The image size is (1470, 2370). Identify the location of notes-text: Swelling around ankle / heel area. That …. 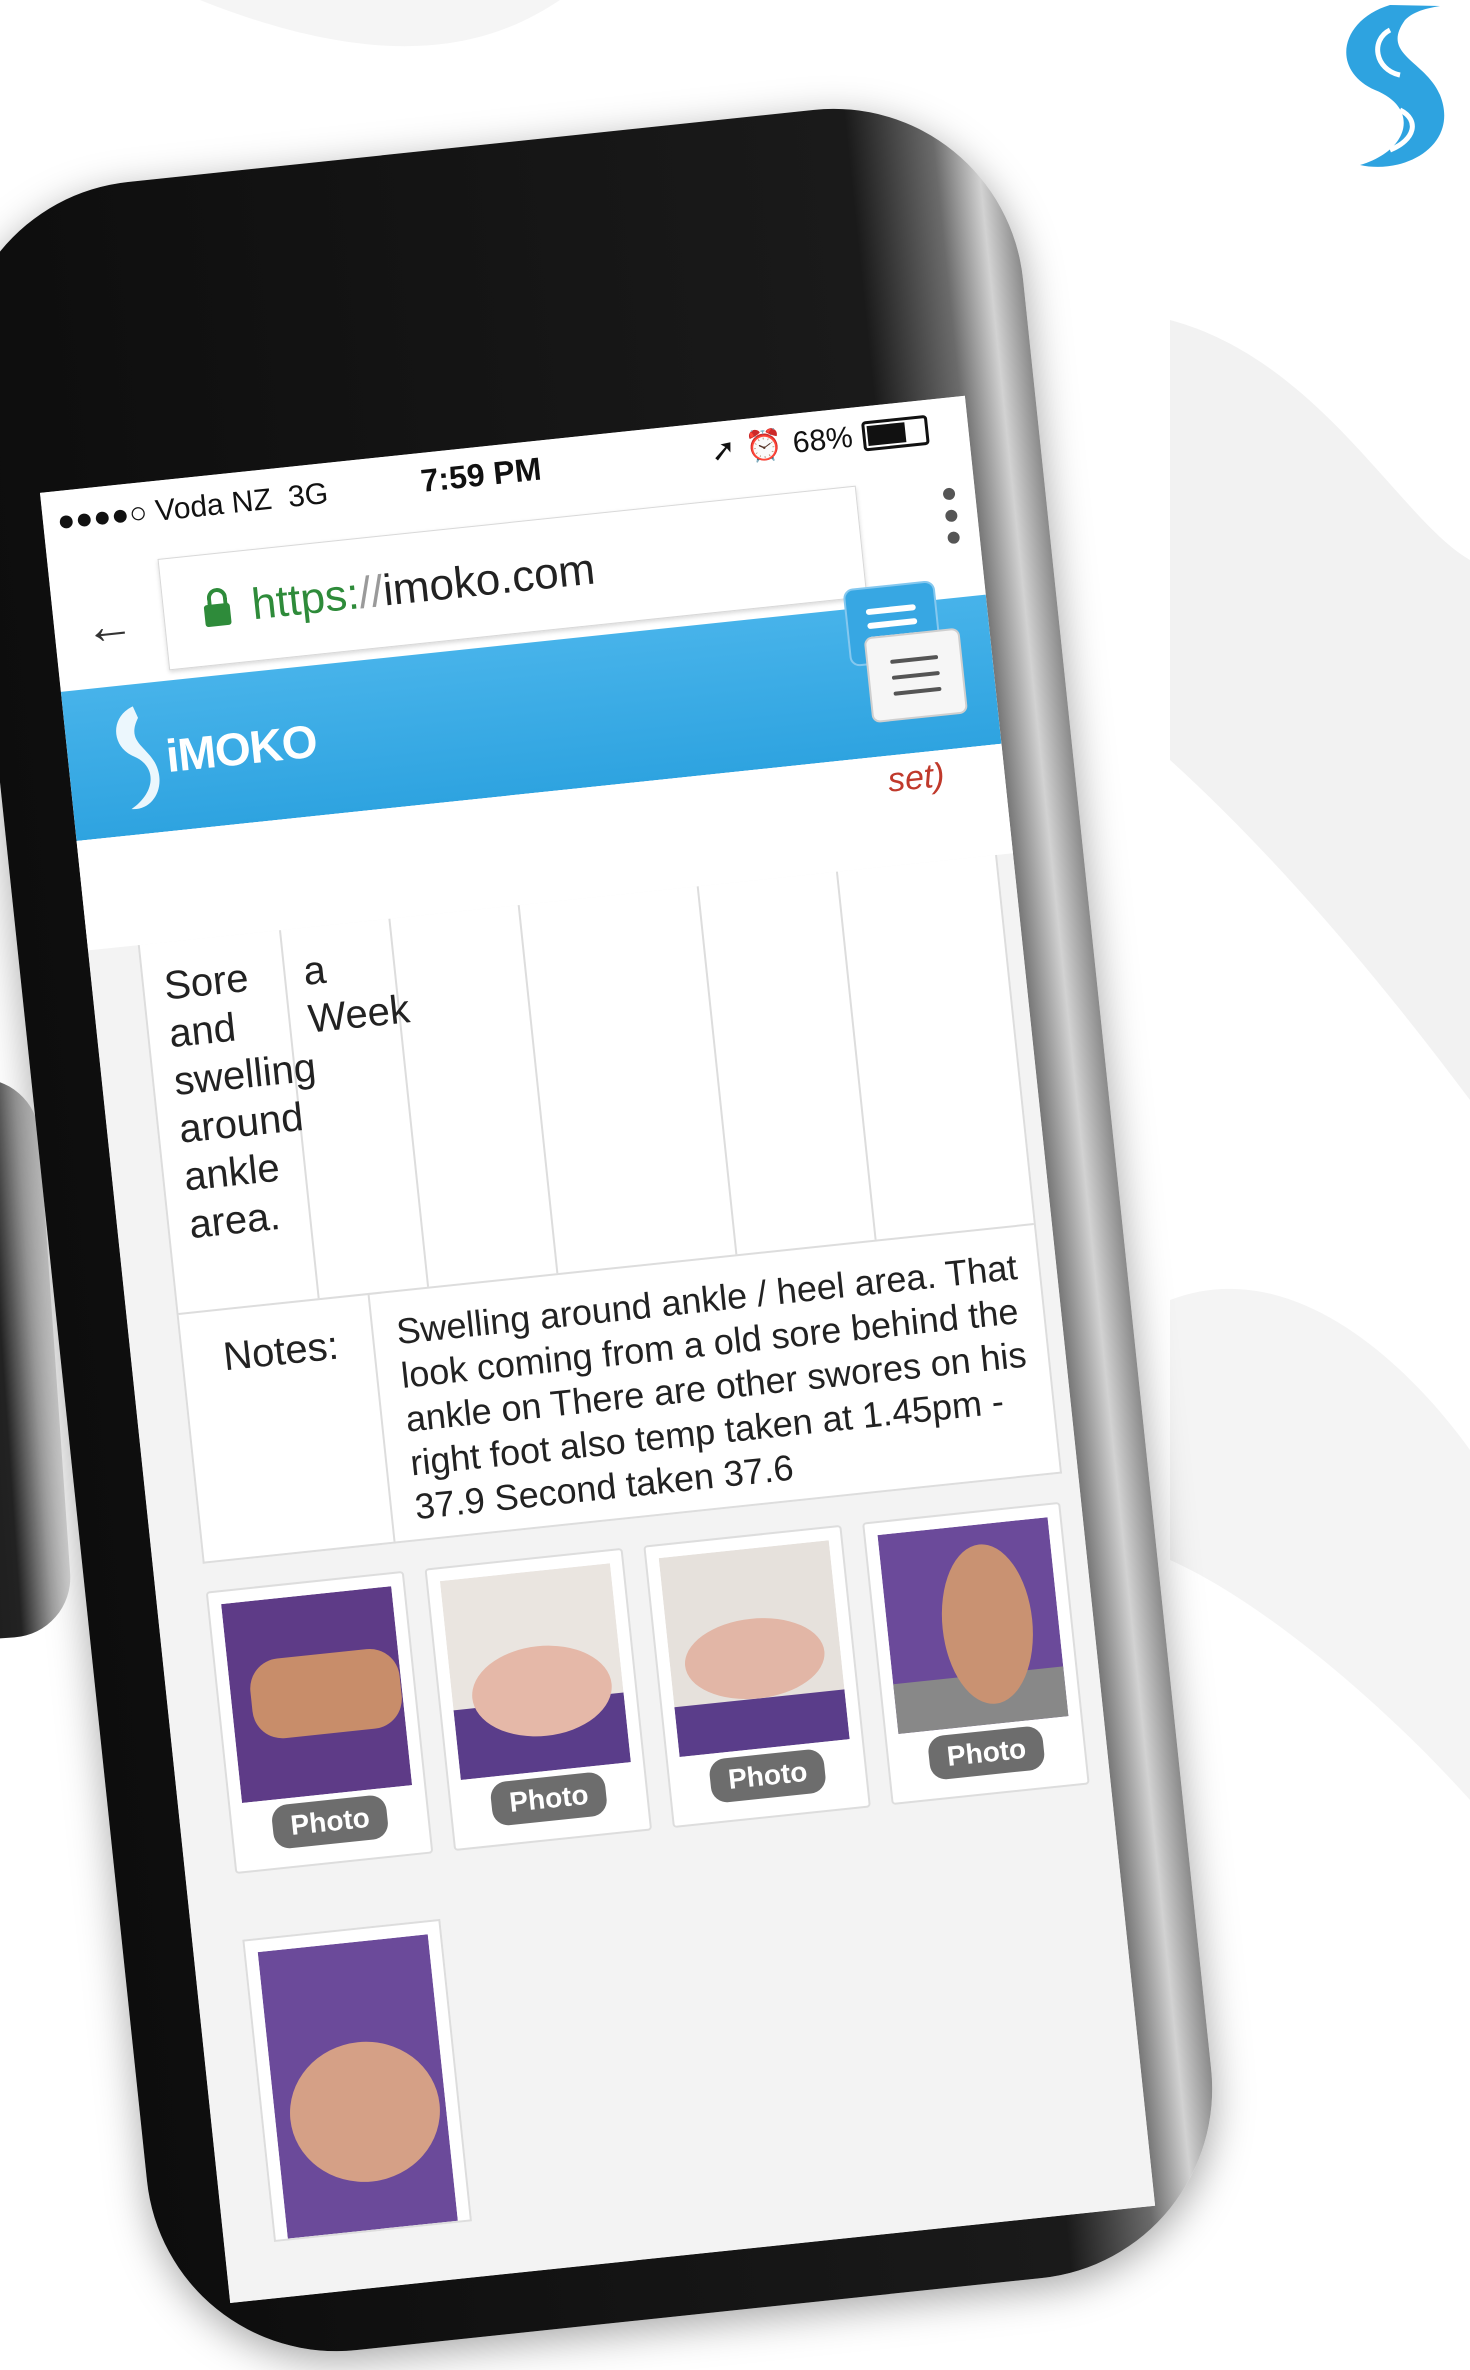
(711, 1387).